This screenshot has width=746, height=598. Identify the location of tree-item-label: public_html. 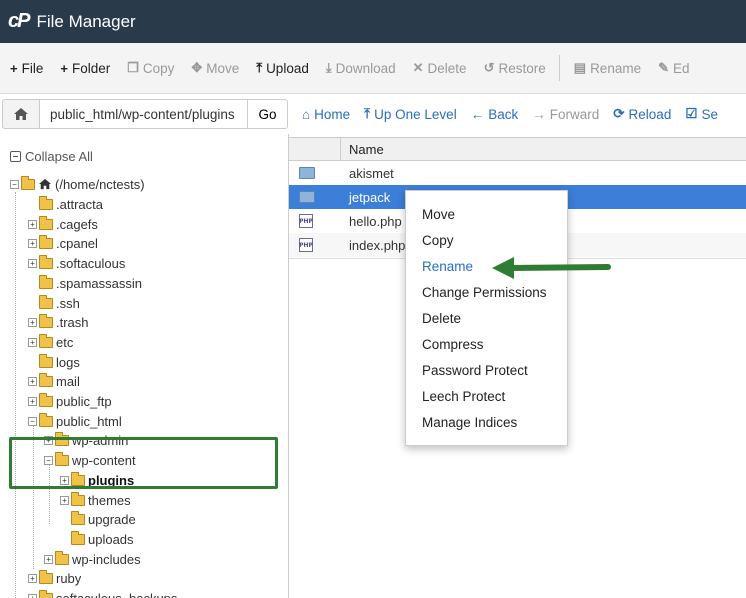
(89, 421).